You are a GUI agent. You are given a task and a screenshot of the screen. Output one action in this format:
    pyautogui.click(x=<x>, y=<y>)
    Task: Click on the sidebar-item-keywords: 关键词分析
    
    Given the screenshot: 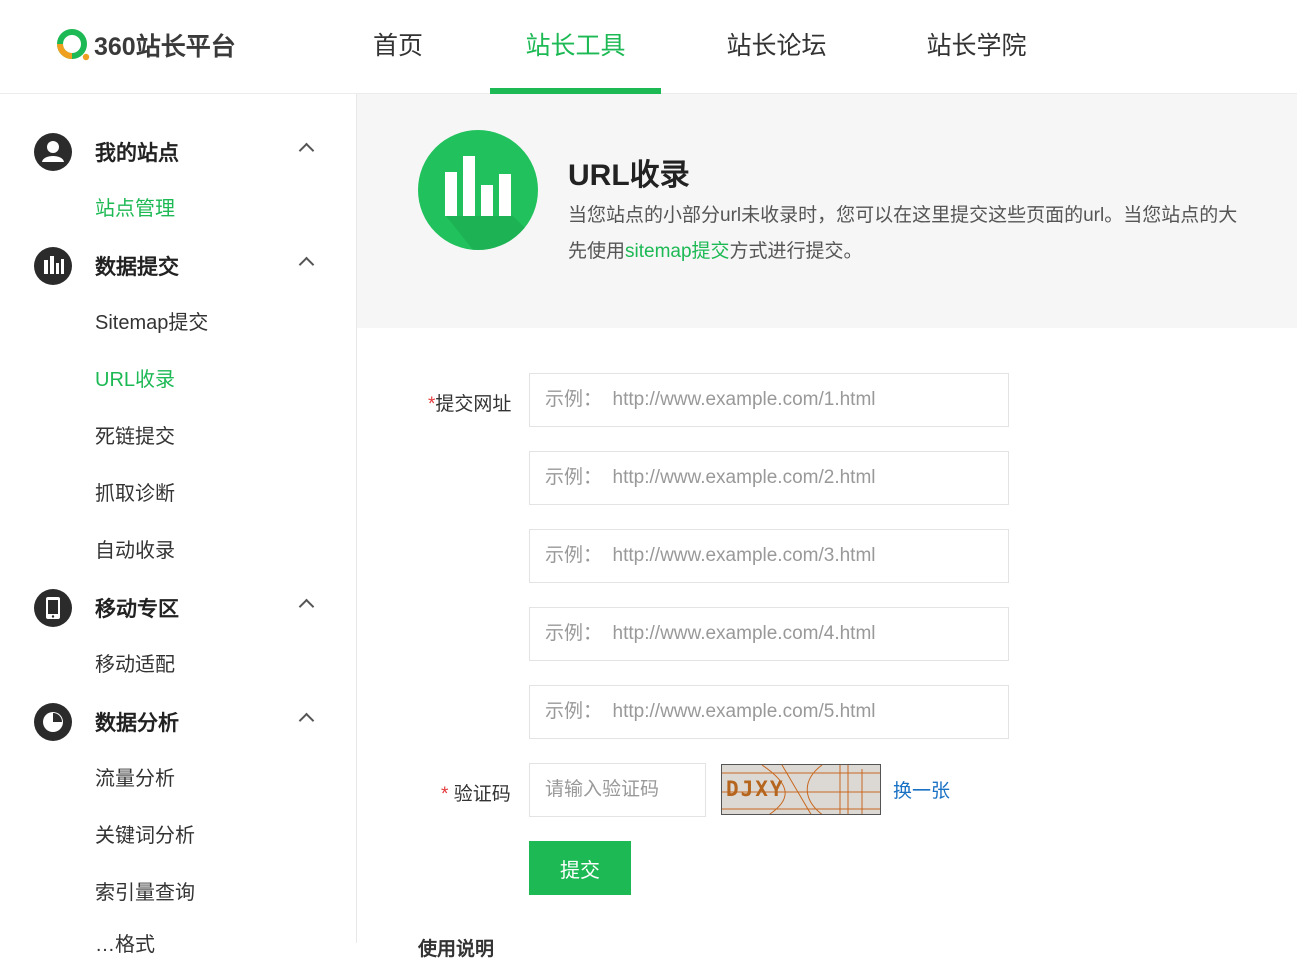 What is the action you would take?
    pyautogui.click(x=145, y=836)
    